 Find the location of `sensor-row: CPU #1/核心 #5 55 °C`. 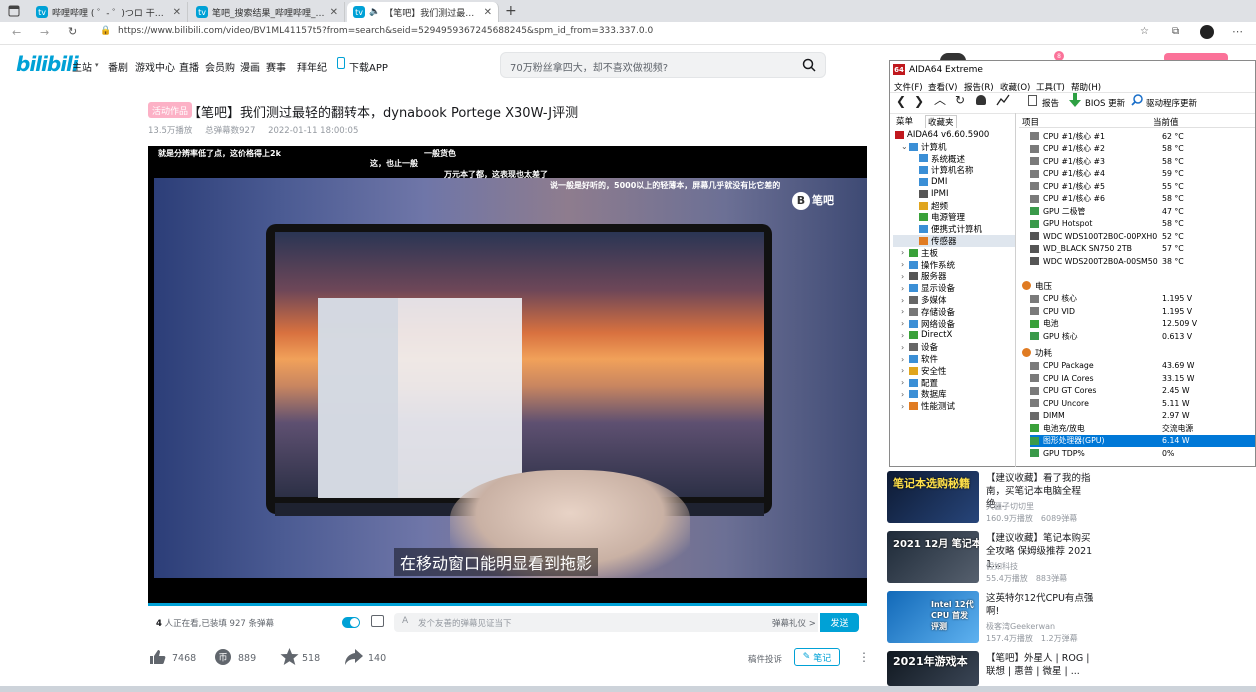

sensor-row: CPU #1/核心 #5 55 °C is located at coordinates (1142, 186).